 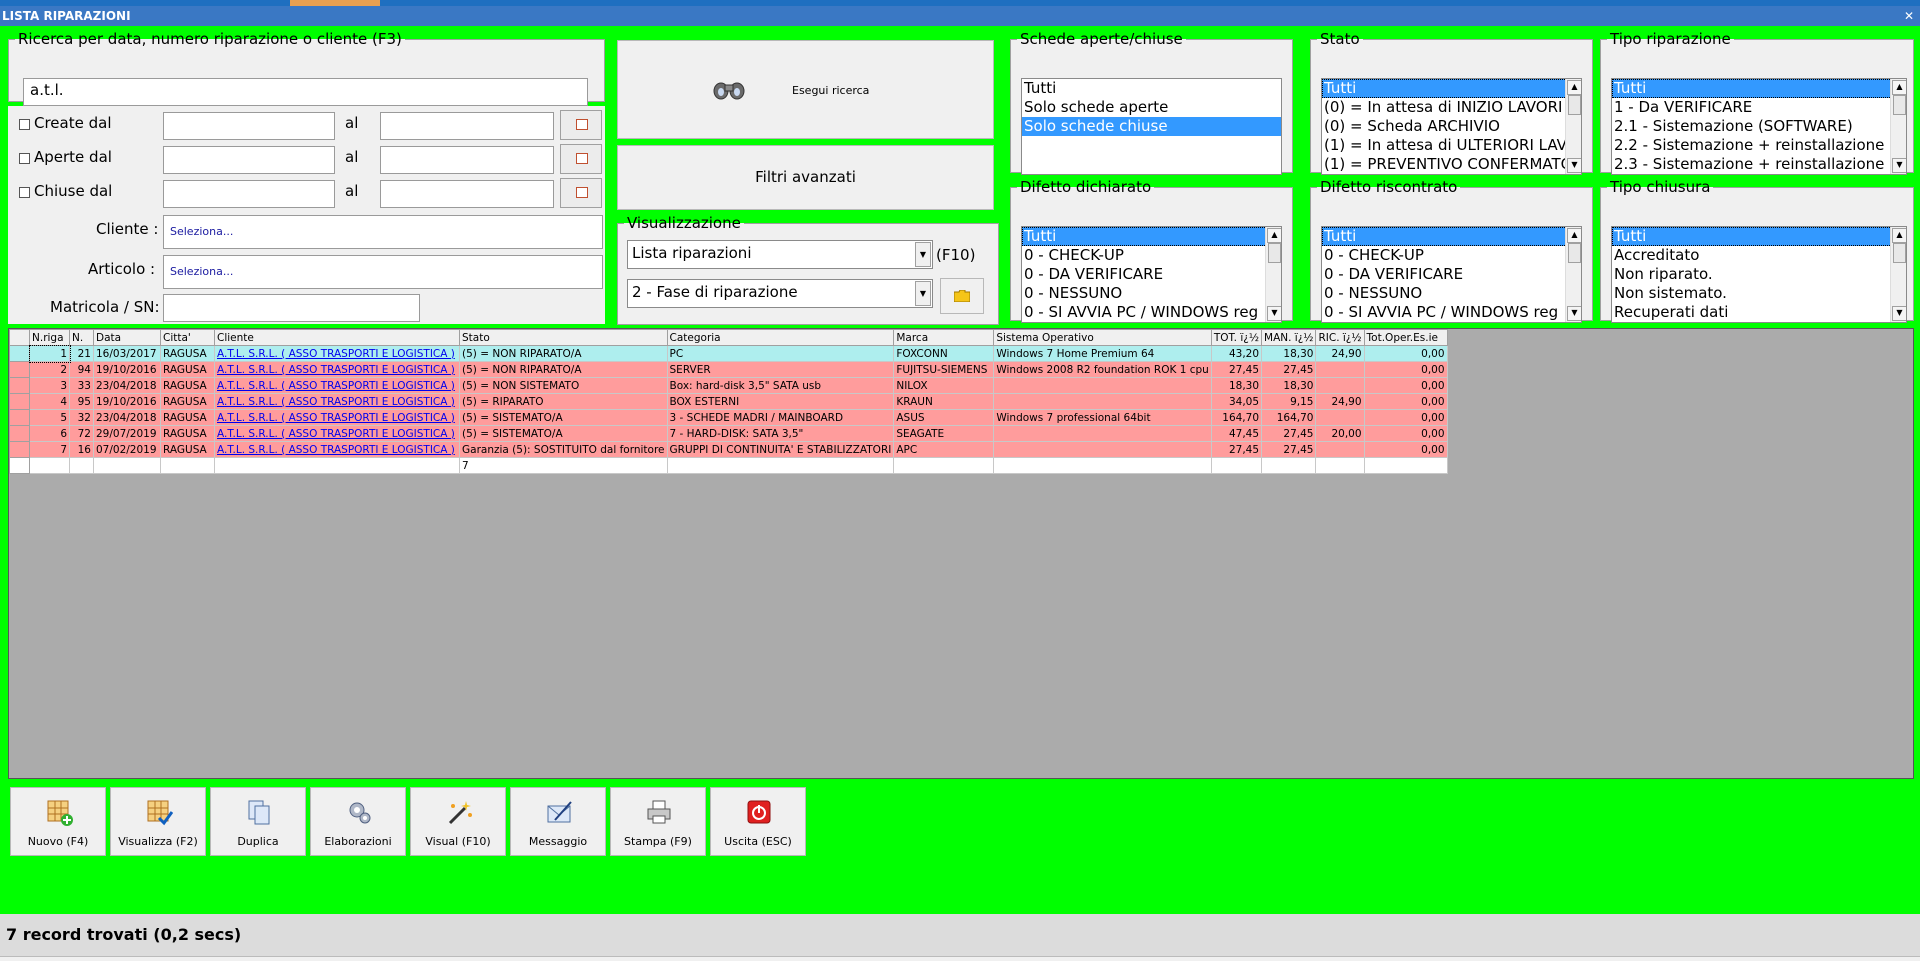 I want to click on tipo-chiusura-scrollbar: ▲ ▼, so click(x=1898, y=274).